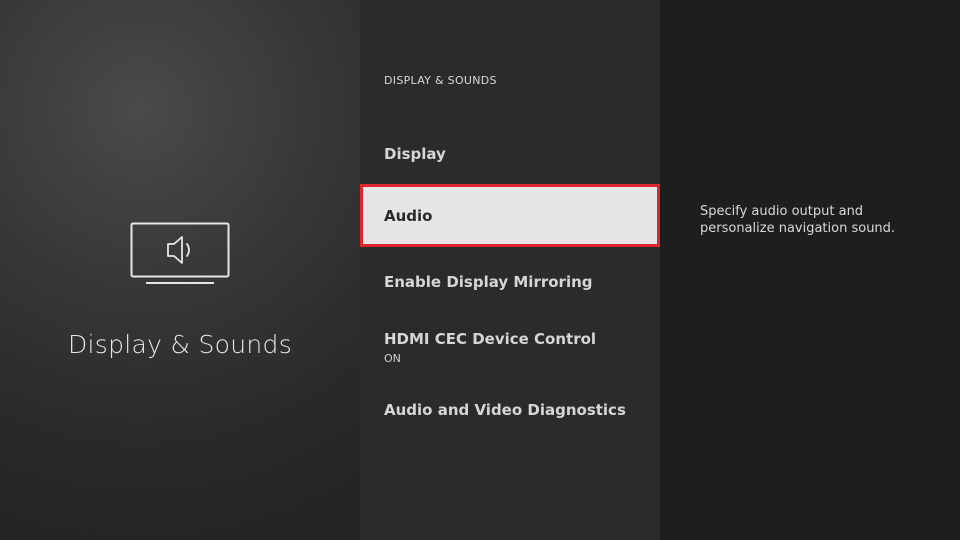  I want to click on menu-header: DISPLAY & SOUNDS, so click(440, 80).